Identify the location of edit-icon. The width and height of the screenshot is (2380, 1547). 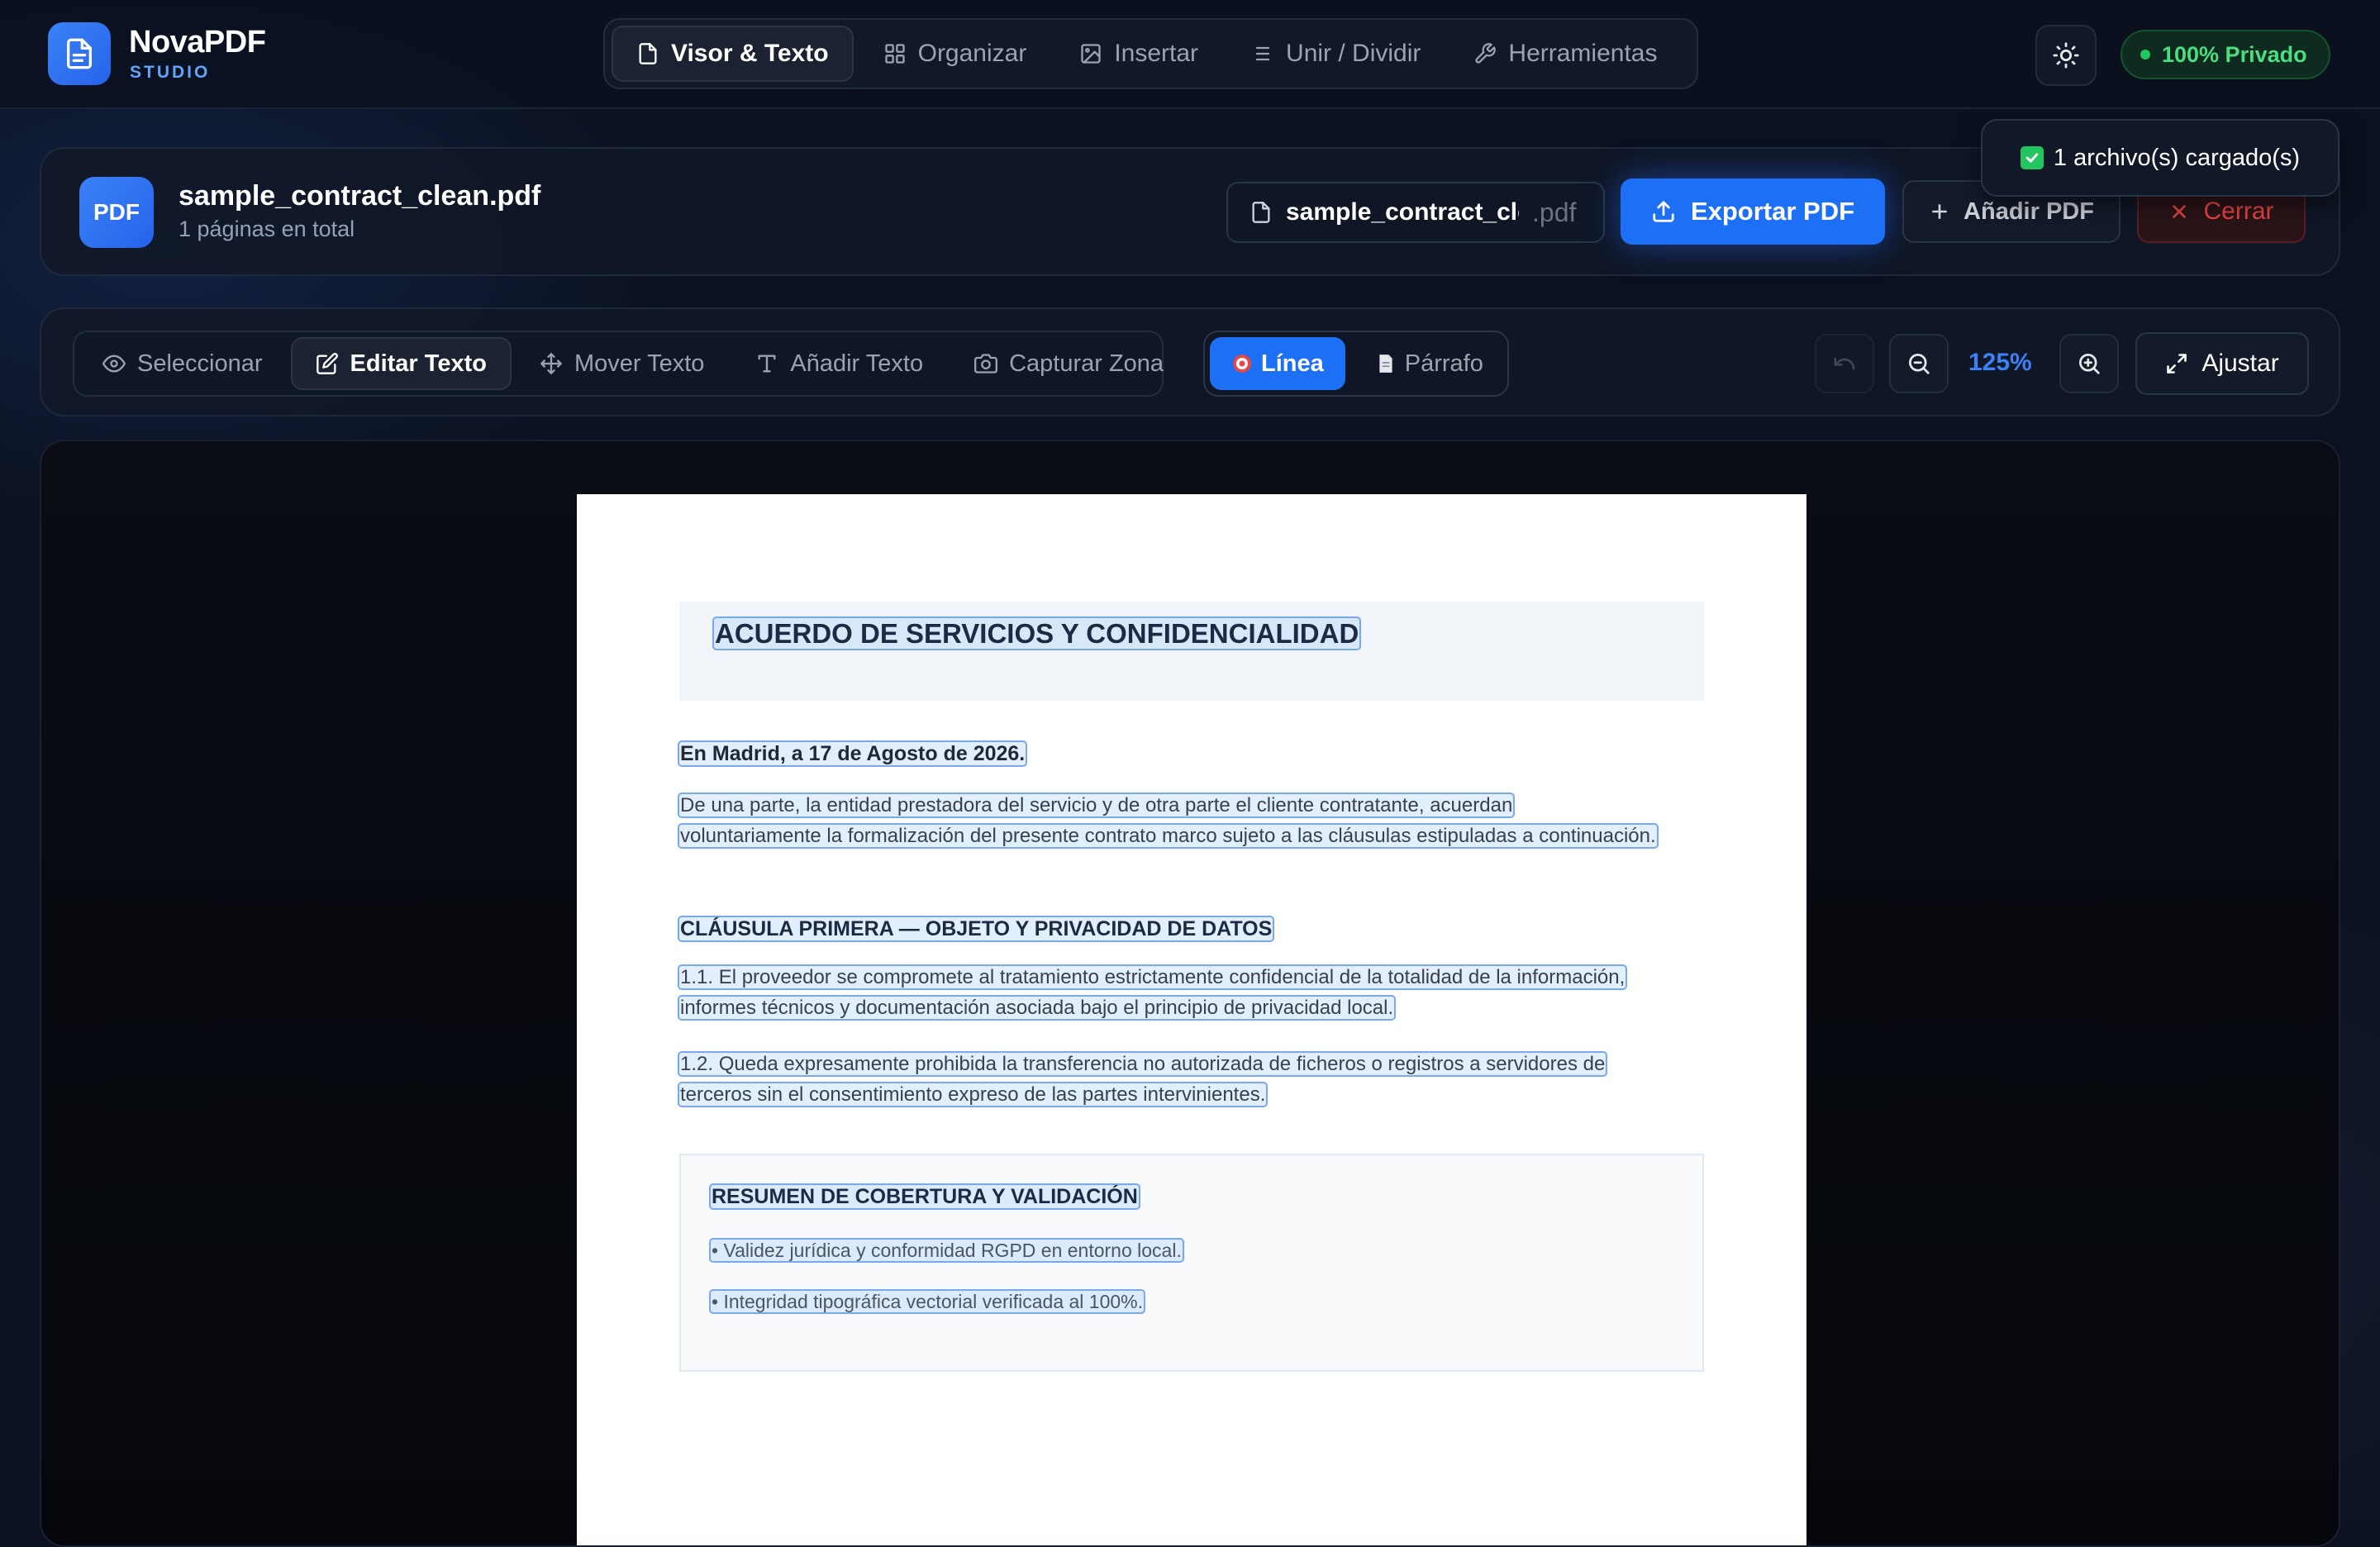
(327, 363).